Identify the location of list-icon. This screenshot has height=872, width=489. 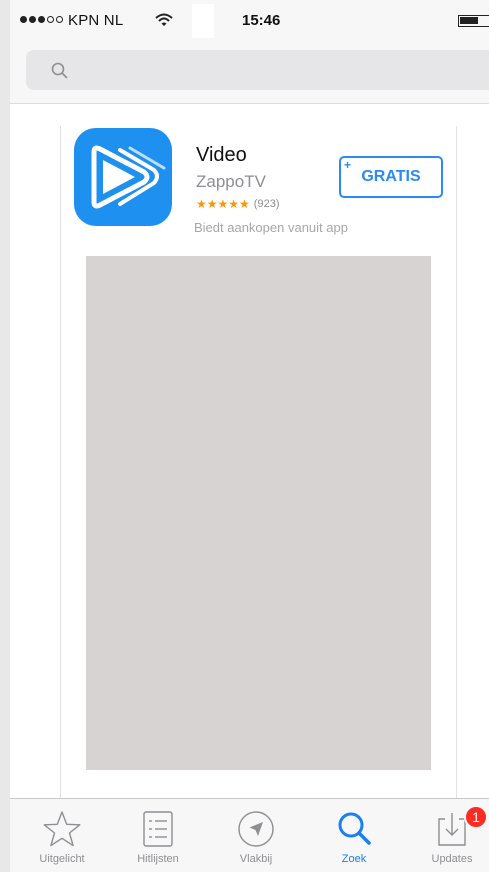
(158, 829).